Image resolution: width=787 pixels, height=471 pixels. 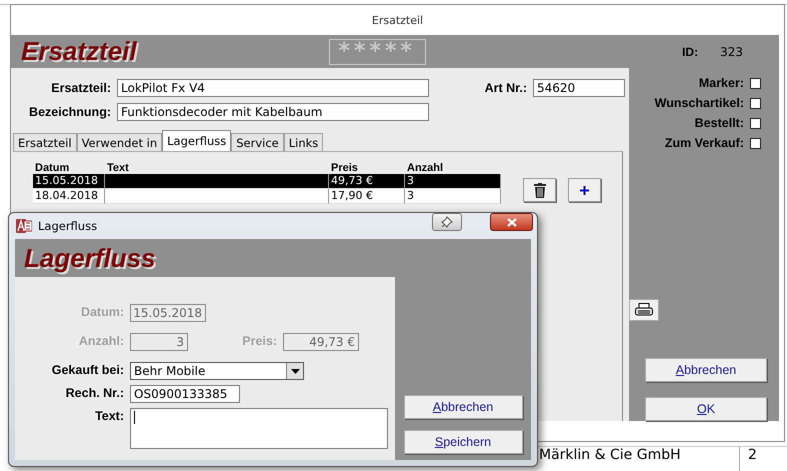 I want to click on field-label: Datum:, so click(x=102, y=312).